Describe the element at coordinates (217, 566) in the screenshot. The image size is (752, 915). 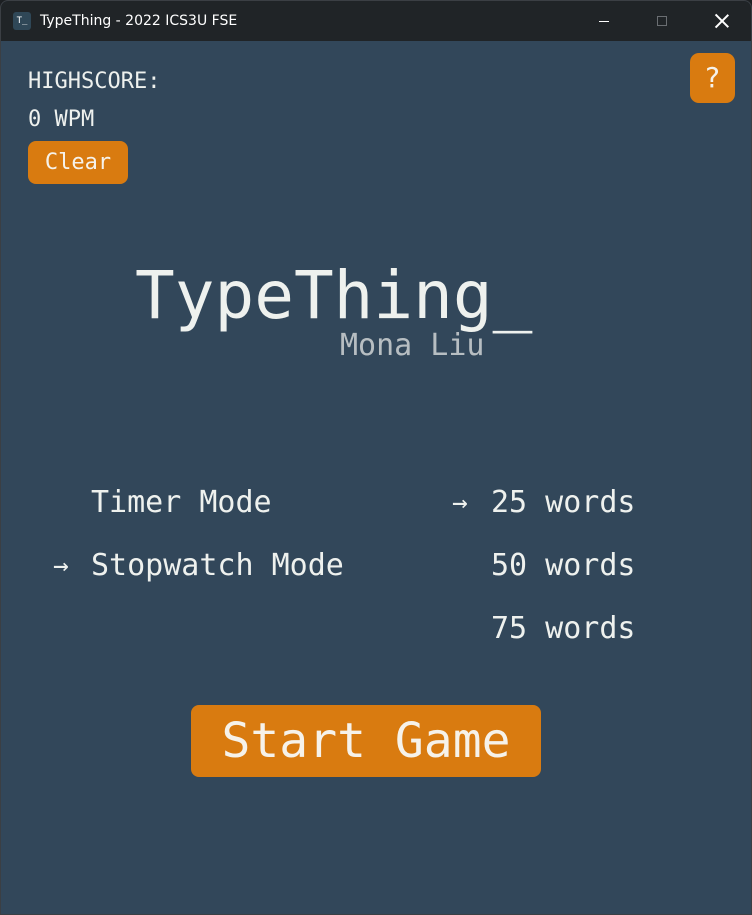
I see `mode-option-stopwatch: Stopwatch Mode` at that location.